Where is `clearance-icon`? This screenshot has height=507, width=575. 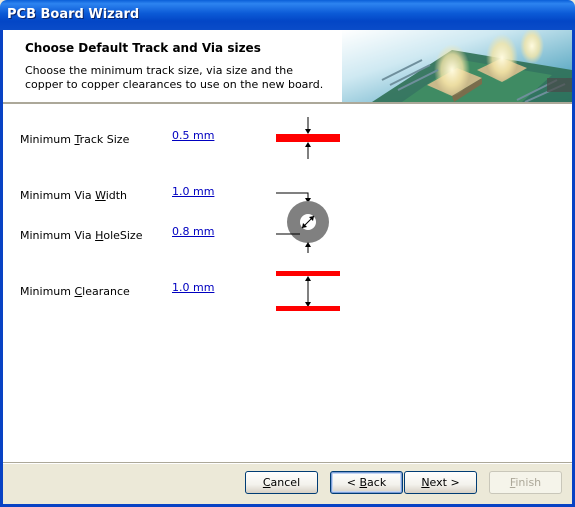 clearance-icon is located at coordinates (308, 291).